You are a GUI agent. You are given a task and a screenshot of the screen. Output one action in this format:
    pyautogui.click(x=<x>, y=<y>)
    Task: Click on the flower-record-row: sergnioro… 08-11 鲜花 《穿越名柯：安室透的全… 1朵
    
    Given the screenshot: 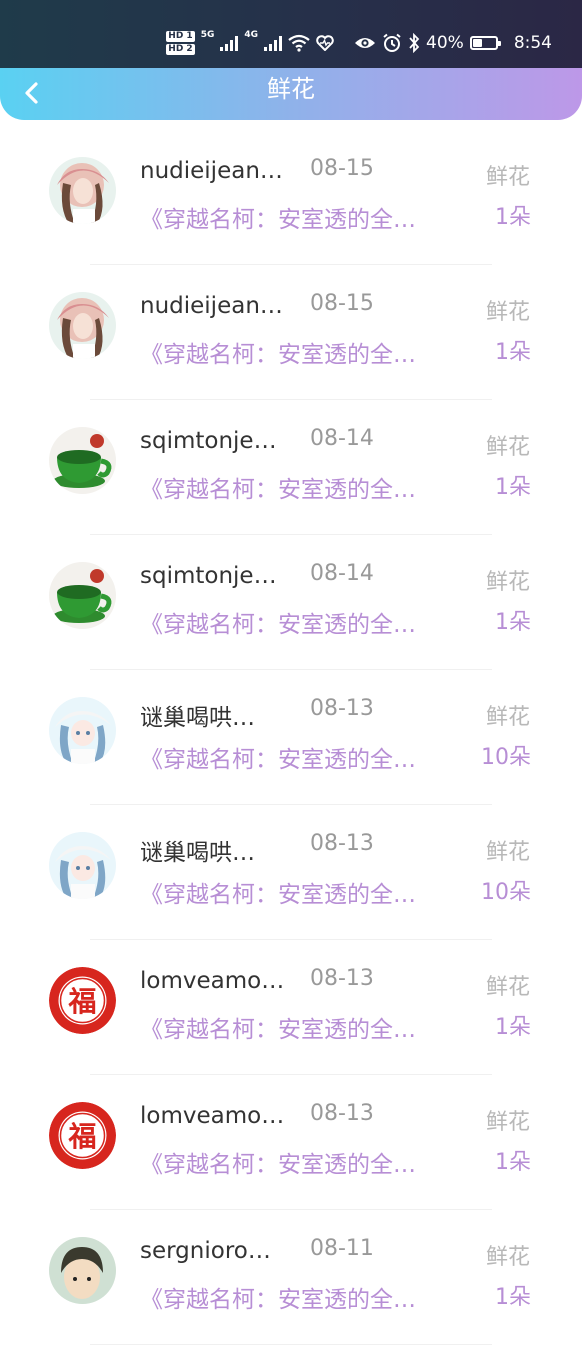 What is the action you would take?
    pyautogui.click(x=291, y=1277)
    